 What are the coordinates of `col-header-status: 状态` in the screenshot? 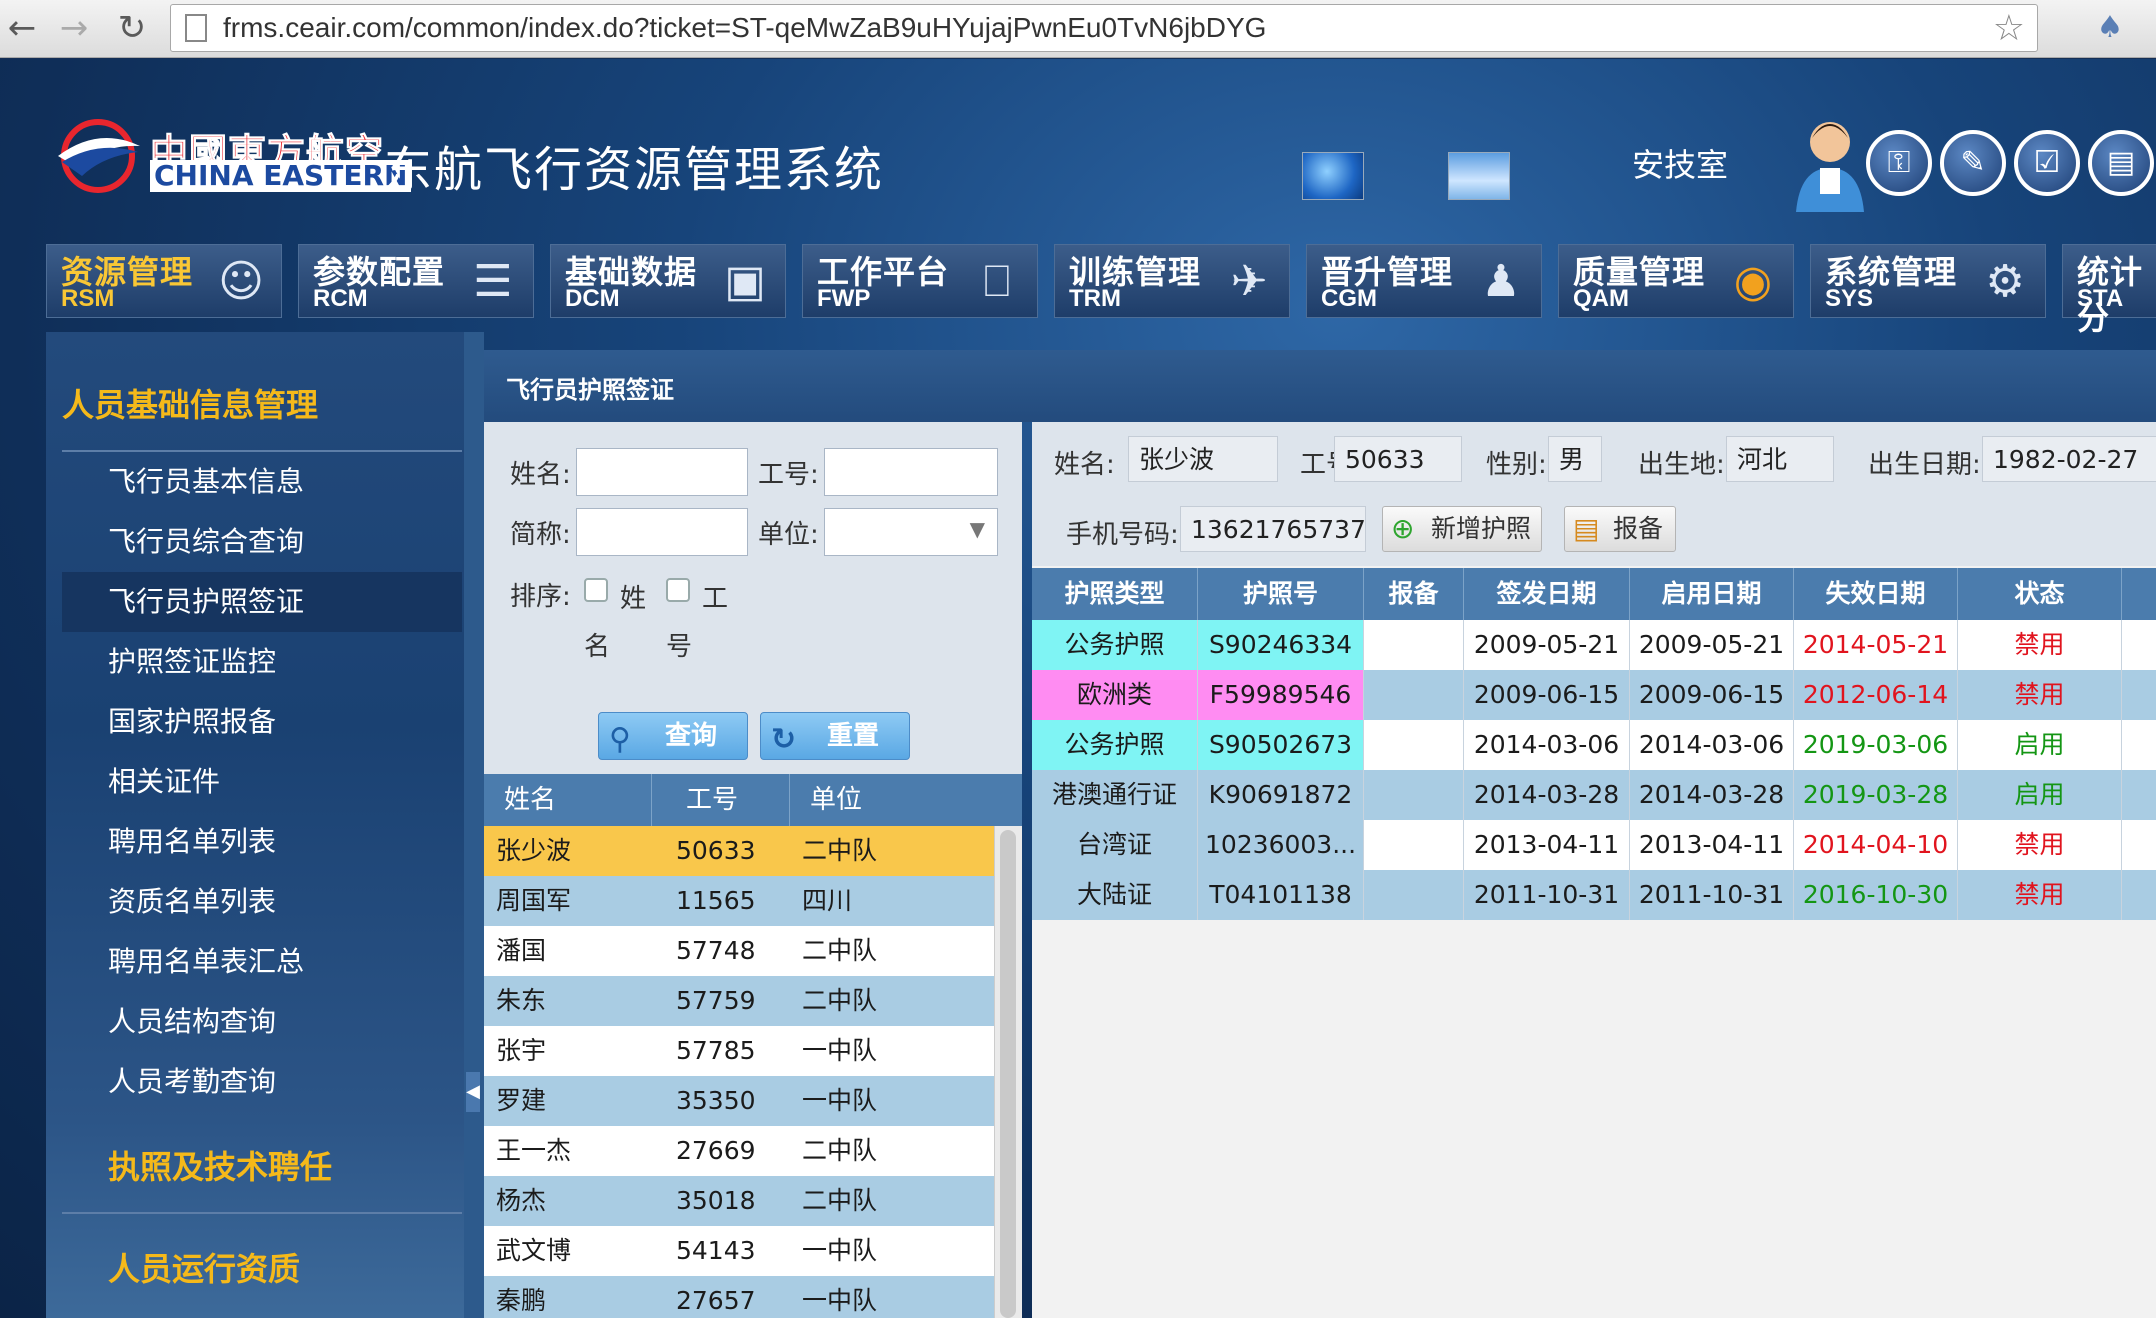 It's located at (2040, 594).